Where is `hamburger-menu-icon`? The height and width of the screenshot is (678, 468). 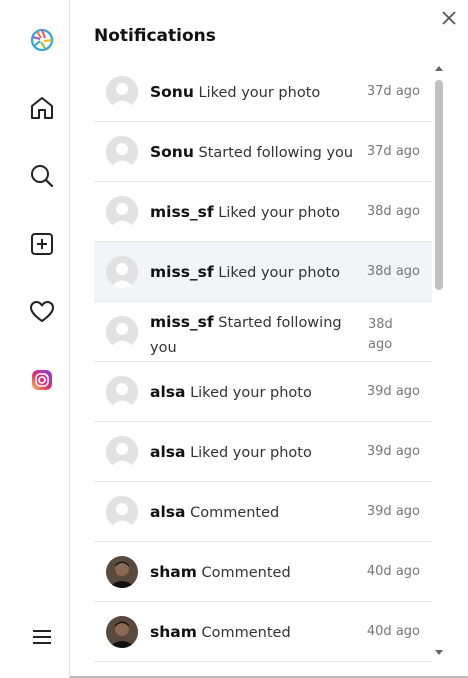
hamburger-menu-icon is located at coordinates (42, 637).